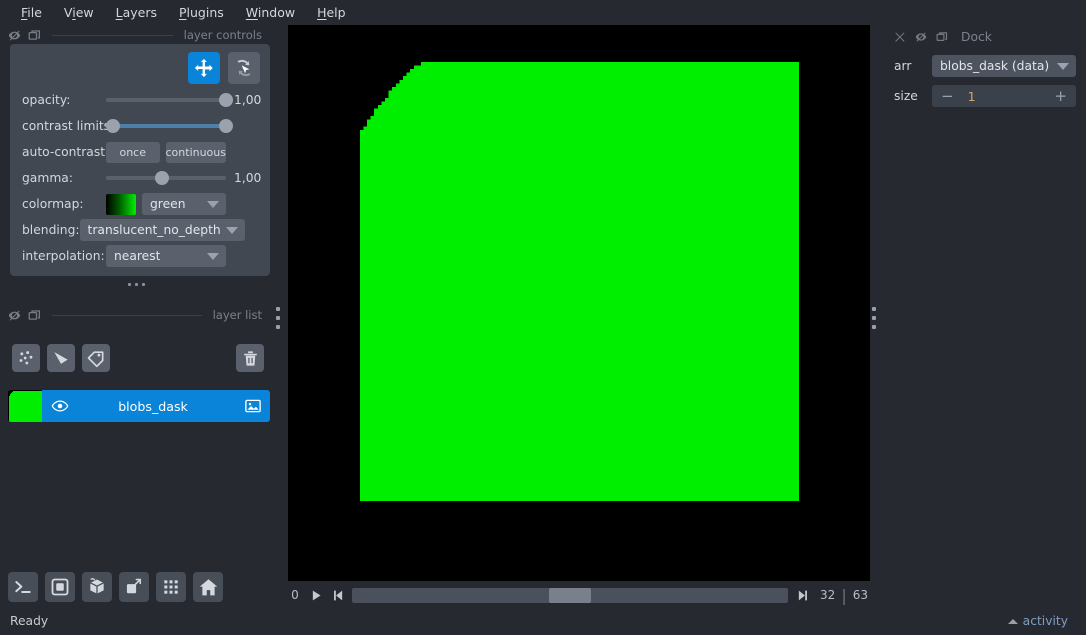 The height and width of the screenshot is (635, 1086). I want to click on reset-view-button, so click(208, 587).